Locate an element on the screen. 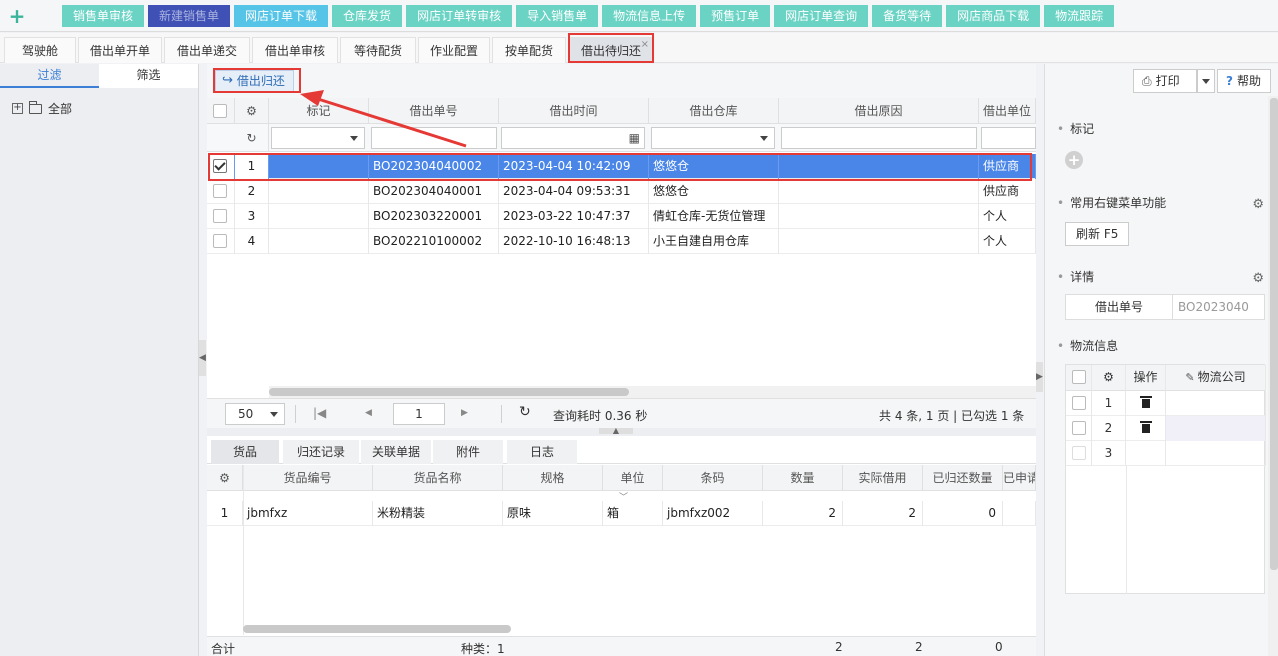  menu-title: 常用右键菜单功能 is located at coordinates (1111, 202).